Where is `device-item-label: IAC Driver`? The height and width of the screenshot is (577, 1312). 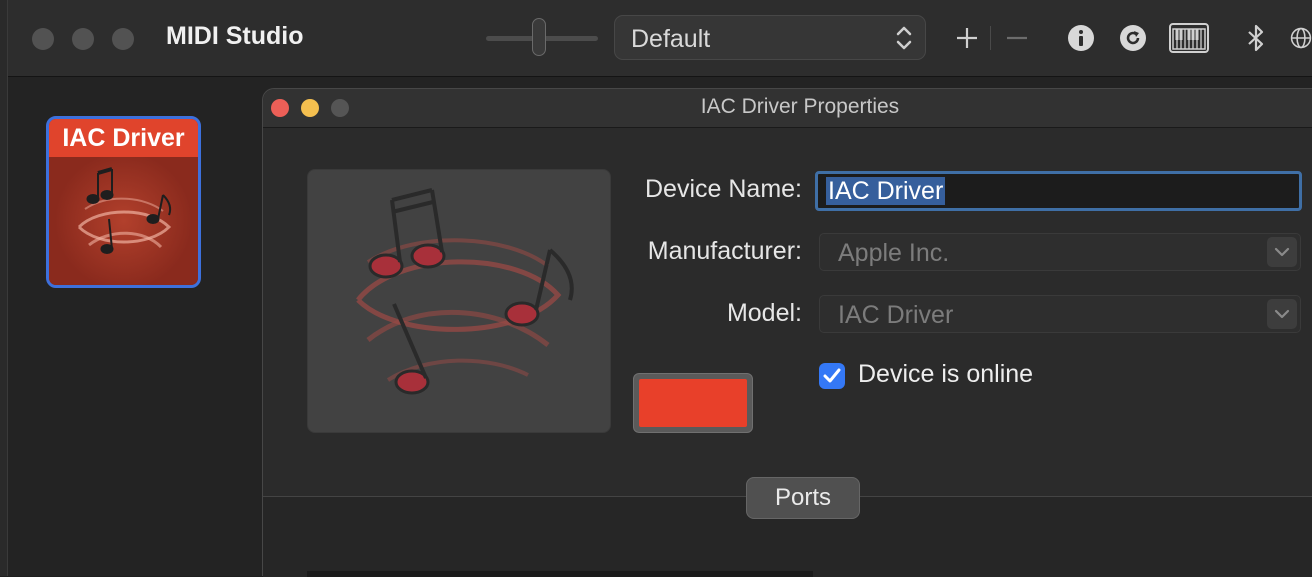
device-item-label: IAC Driver is located at coordinates (123, 138).